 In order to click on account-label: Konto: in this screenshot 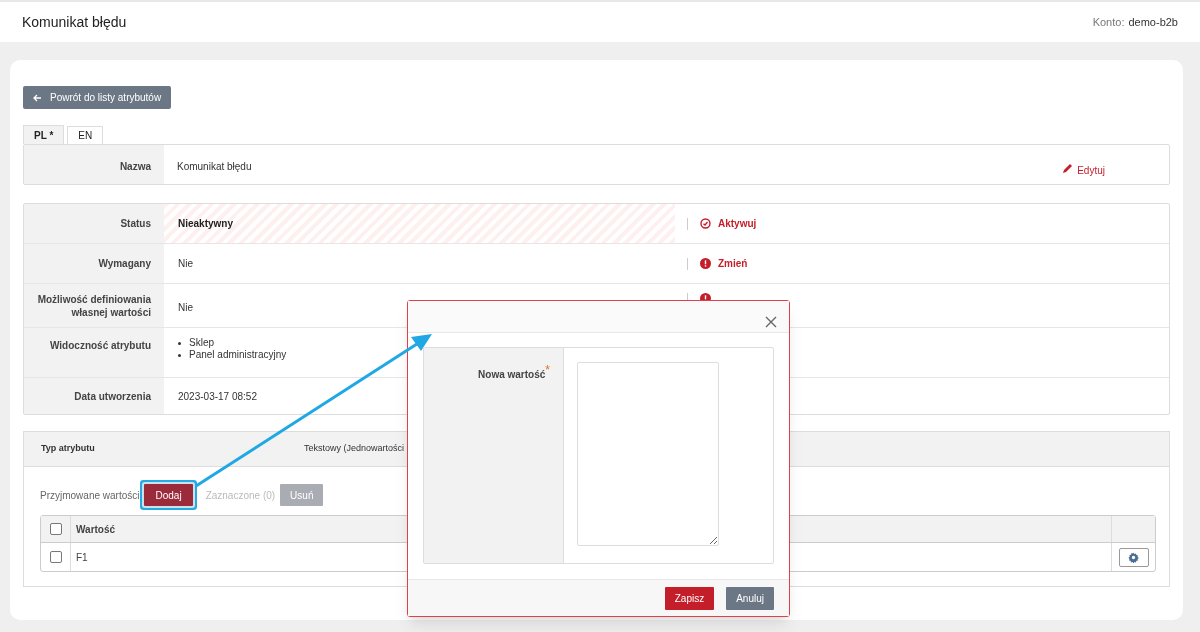, I will do `click(1108, 22)`.